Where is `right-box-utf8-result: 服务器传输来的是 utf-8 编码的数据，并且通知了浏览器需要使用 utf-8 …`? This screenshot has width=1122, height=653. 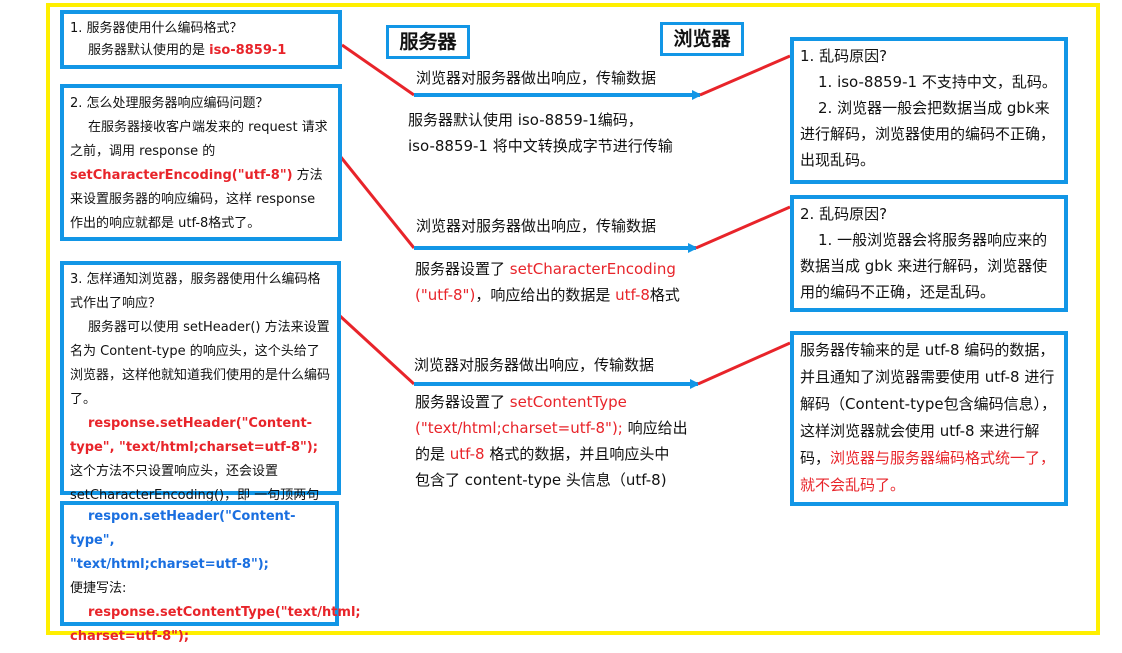
right-box-utf8-result: 服务器传输来的是 utf-8 编码的数据，并且通知了浏览器需要使用 utf-8 … is located at coordinates (929, 418).